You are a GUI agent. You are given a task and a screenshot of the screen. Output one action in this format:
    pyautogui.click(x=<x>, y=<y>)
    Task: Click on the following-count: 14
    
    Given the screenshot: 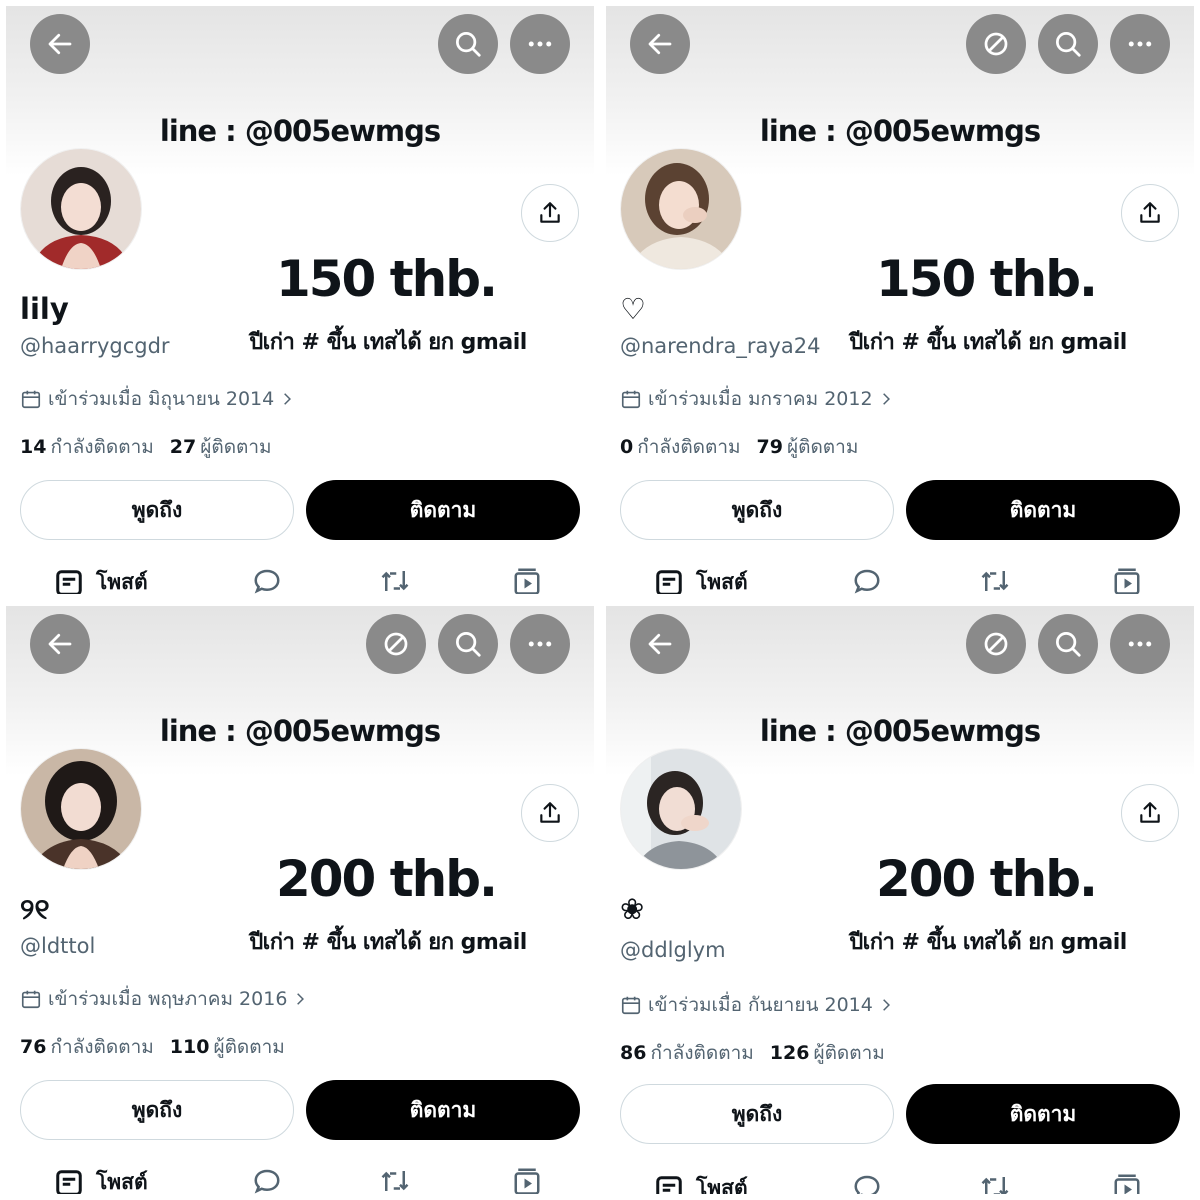 What is the action you would take?
    pyautogui.click(x=33, y=447)
    